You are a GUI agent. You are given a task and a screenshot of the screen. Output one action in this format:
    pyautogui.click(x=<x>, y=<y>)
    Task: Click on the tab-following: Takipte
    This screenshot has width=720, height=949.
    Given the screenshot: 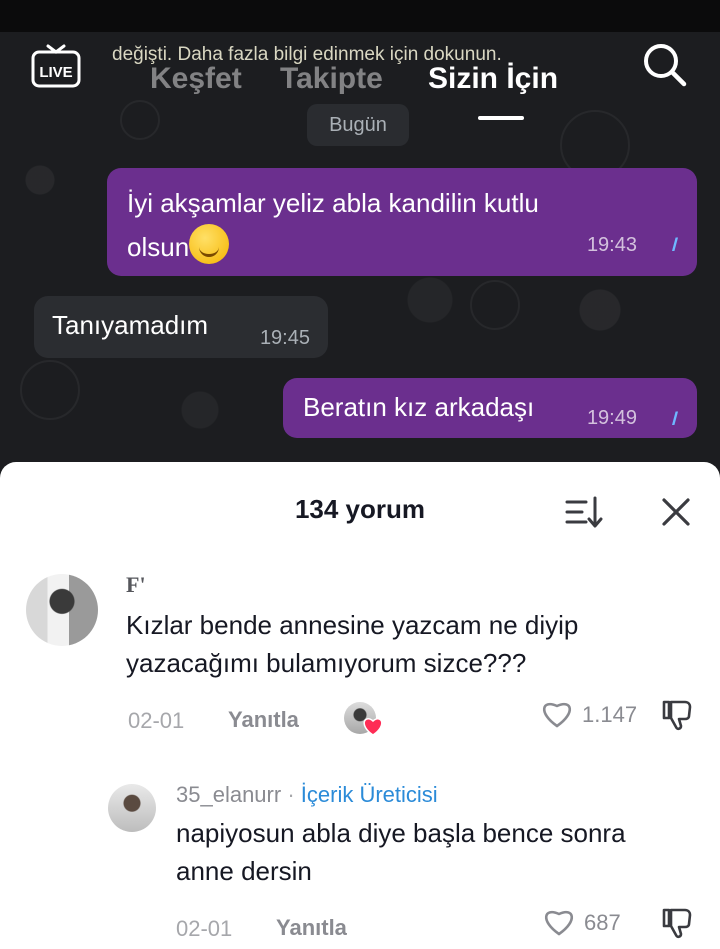 What is the action you would take?
    pyautogui.click(x=331, y=79)
    